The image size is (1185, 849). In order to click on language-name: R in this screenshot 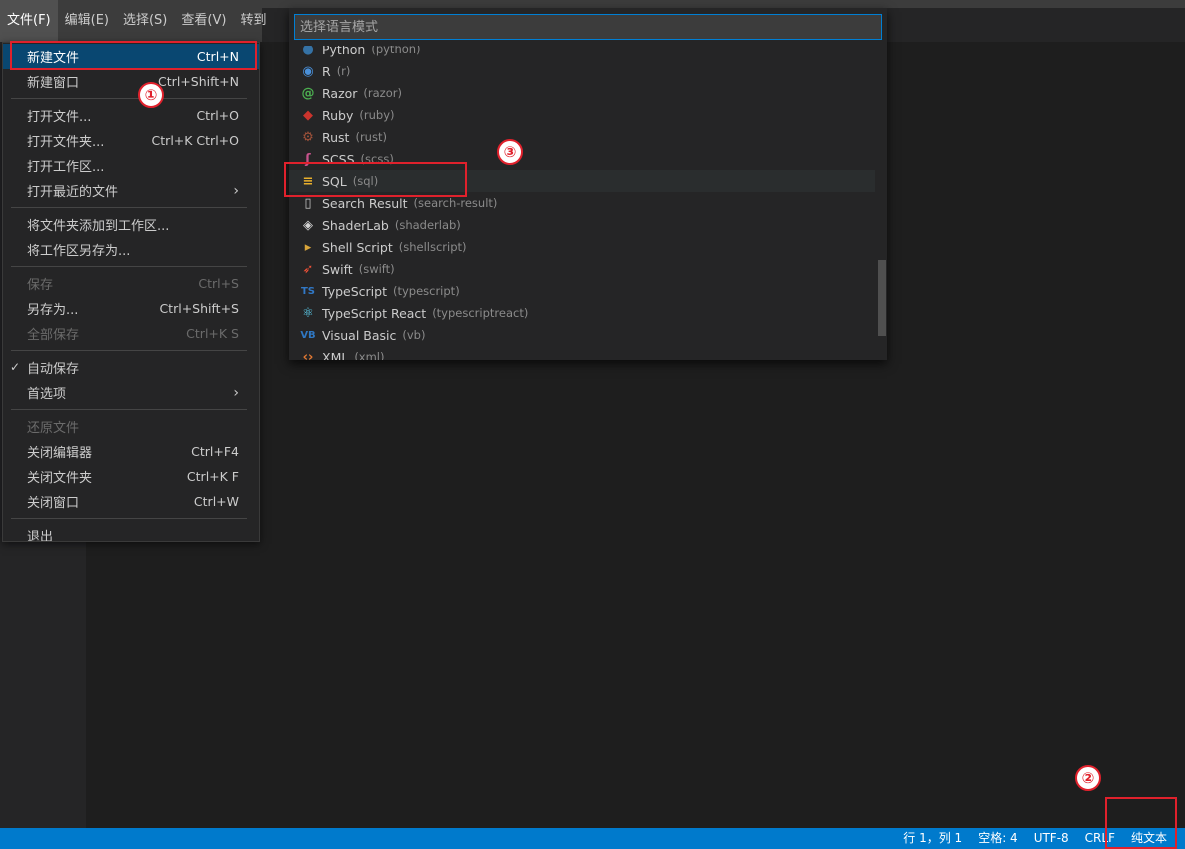, I will do `click(326, 71)`.